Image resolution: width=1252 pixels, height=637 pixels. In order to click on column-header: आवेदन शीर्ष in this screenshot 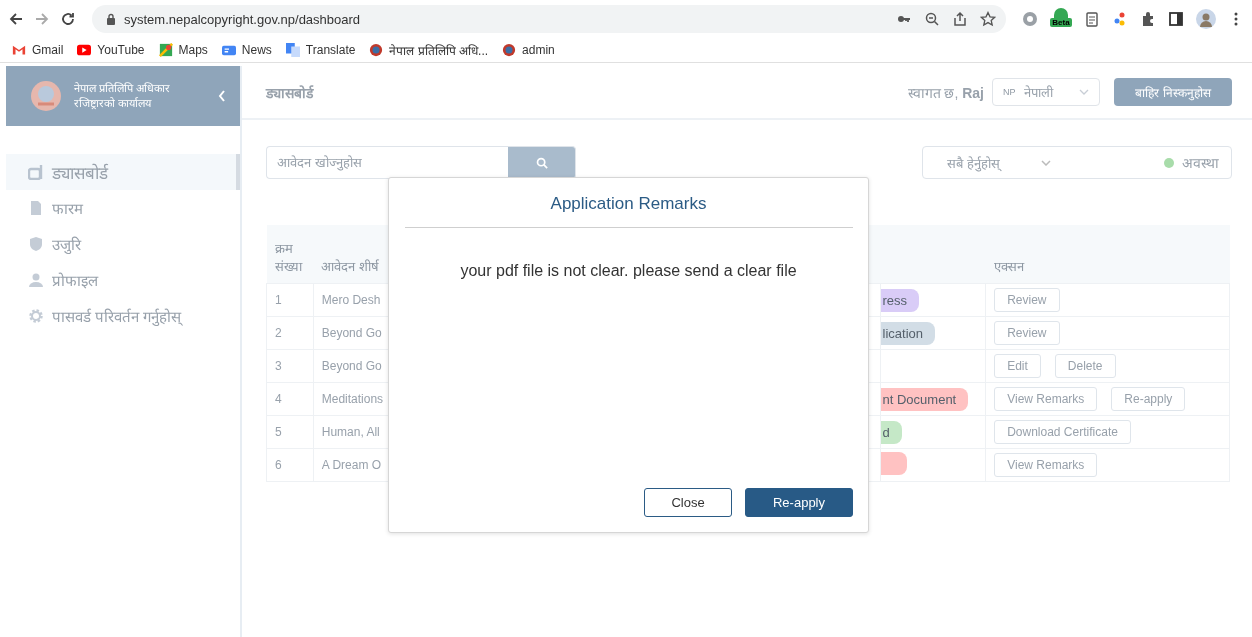, I will do `click(350, 266)`.